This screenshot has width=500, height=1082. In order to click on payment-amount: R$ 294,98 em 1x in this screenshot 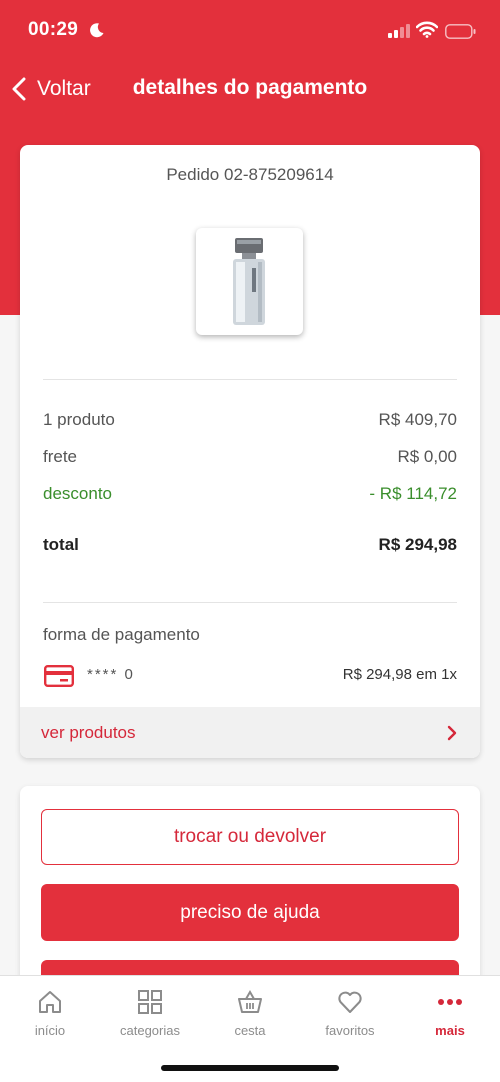, I will do `click(399, 674)`.